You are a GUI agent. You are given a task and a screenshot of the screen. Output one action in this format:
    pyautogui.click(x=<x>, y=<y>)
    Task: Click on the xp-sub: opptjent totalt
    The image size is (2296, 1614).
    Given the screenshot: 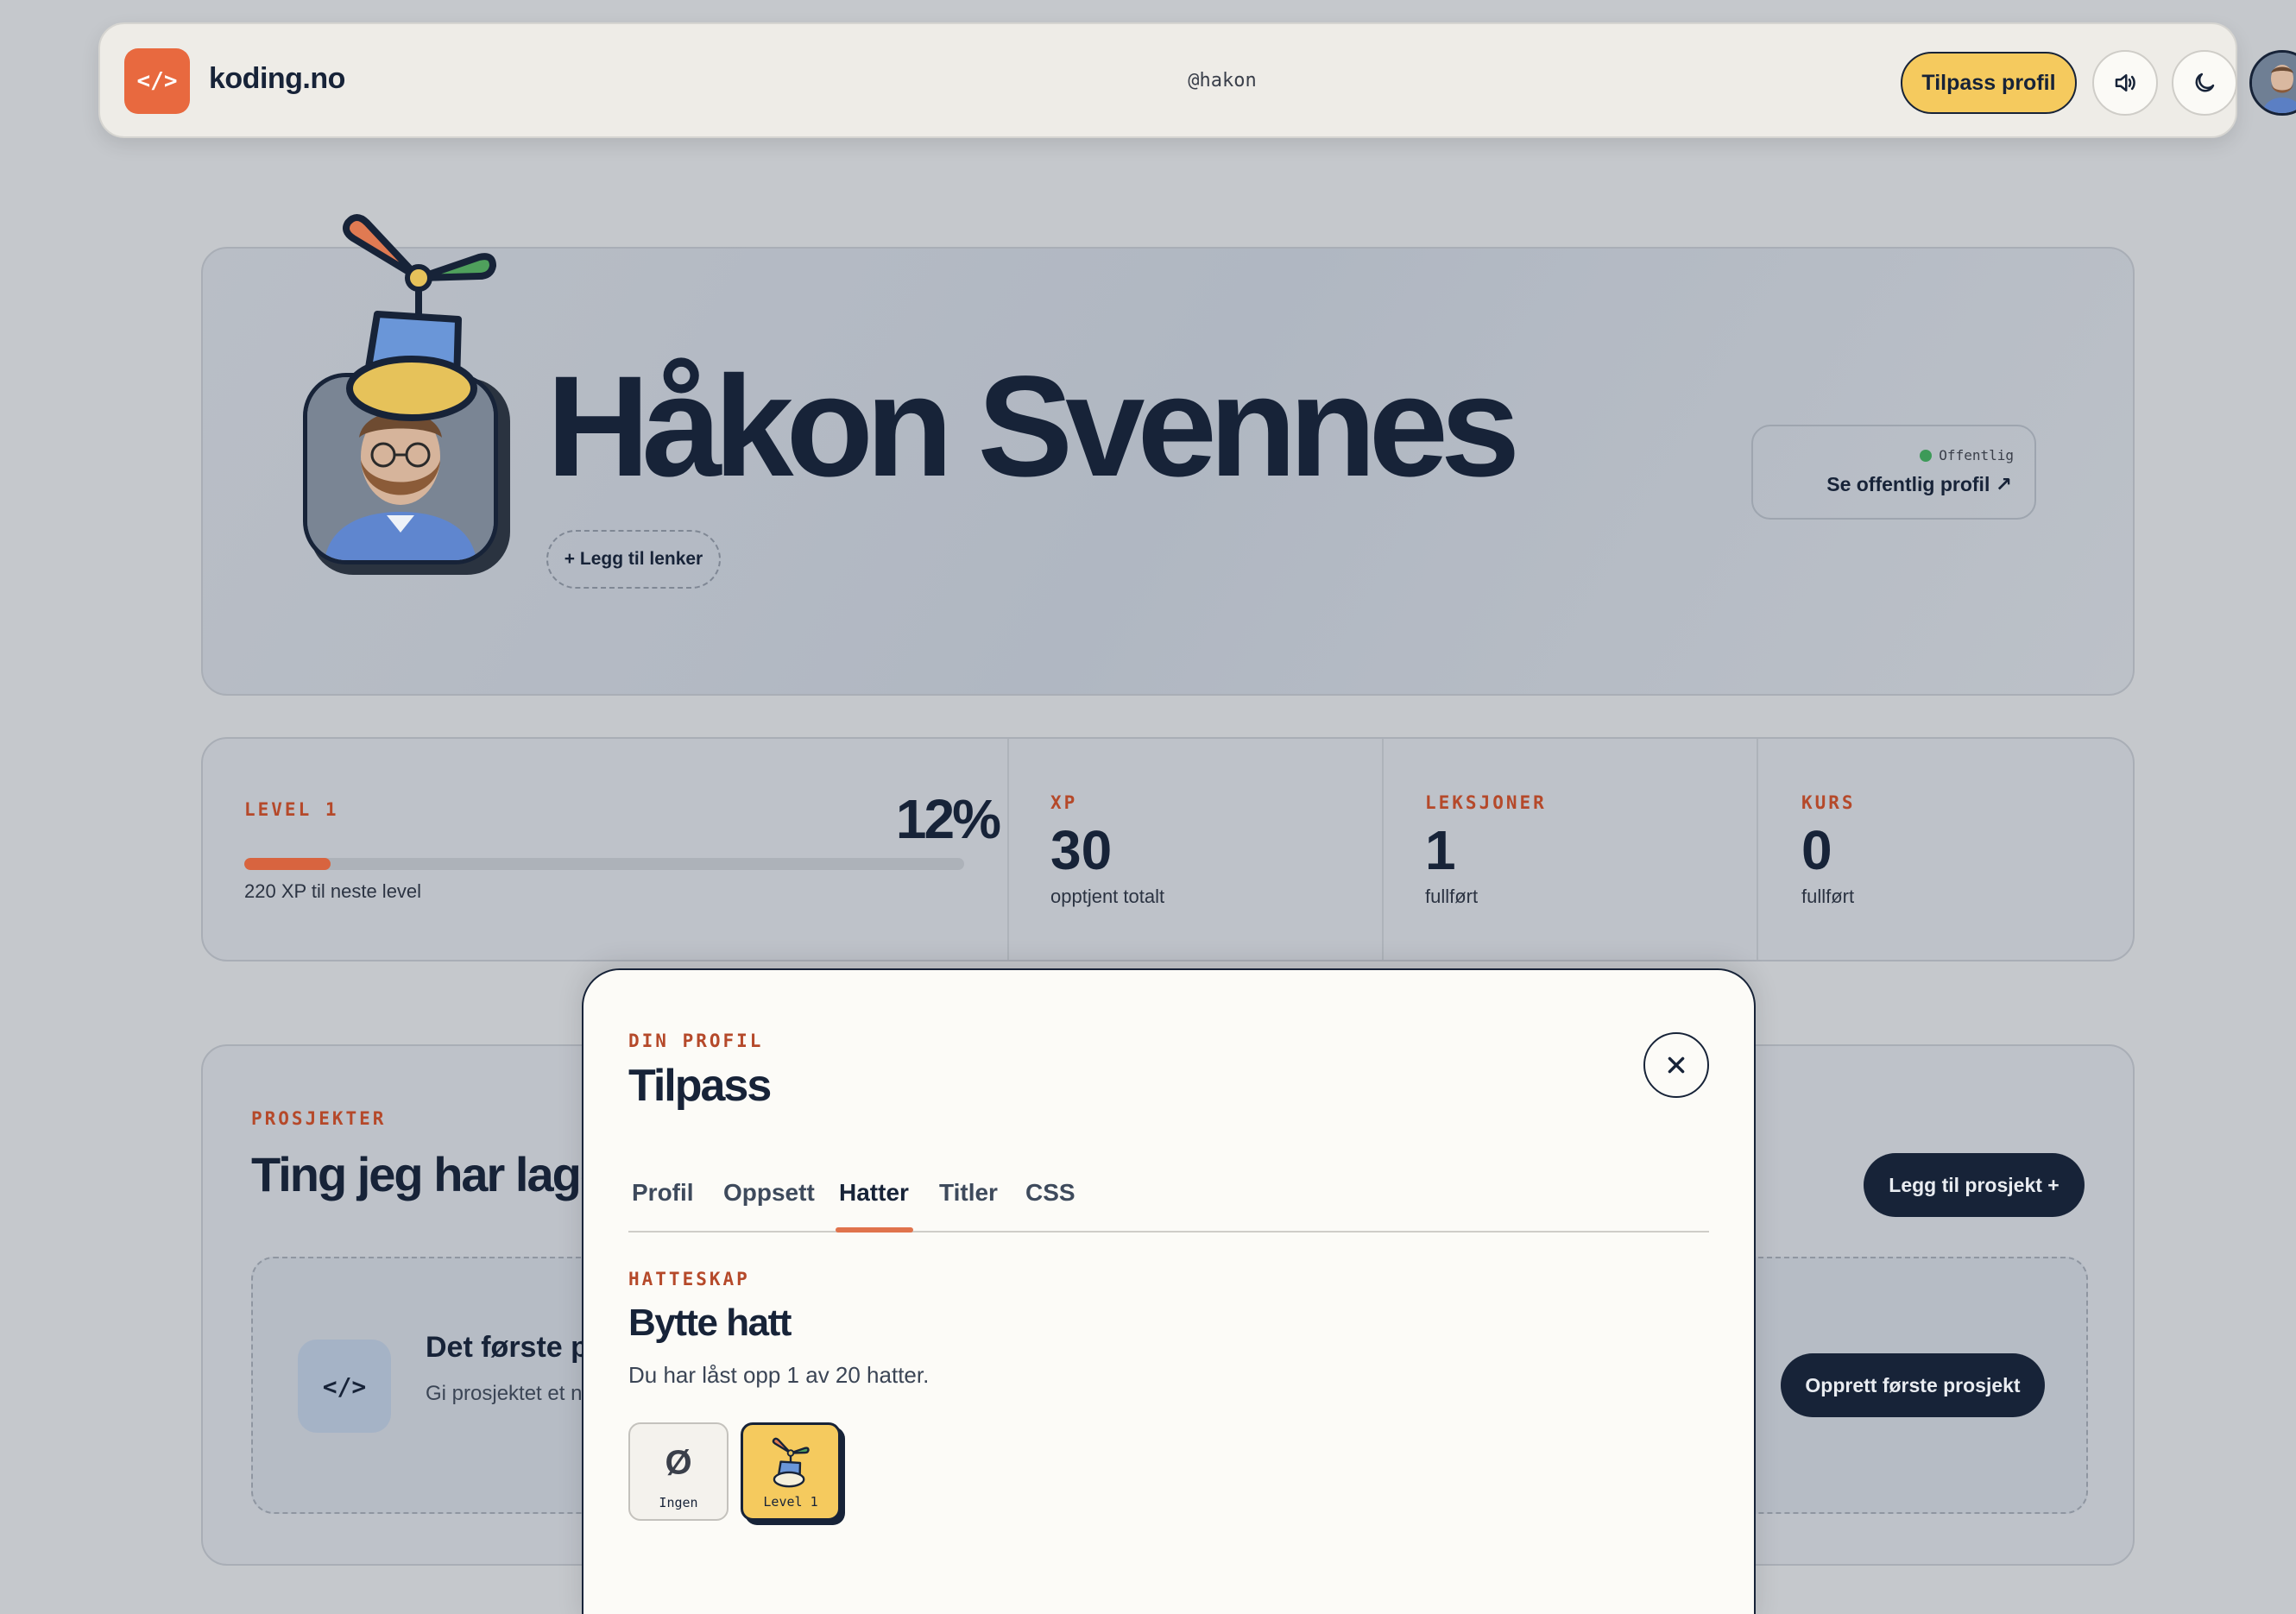 What is the action you would take?
    pyautogui.click(x=1107, y=897)
    